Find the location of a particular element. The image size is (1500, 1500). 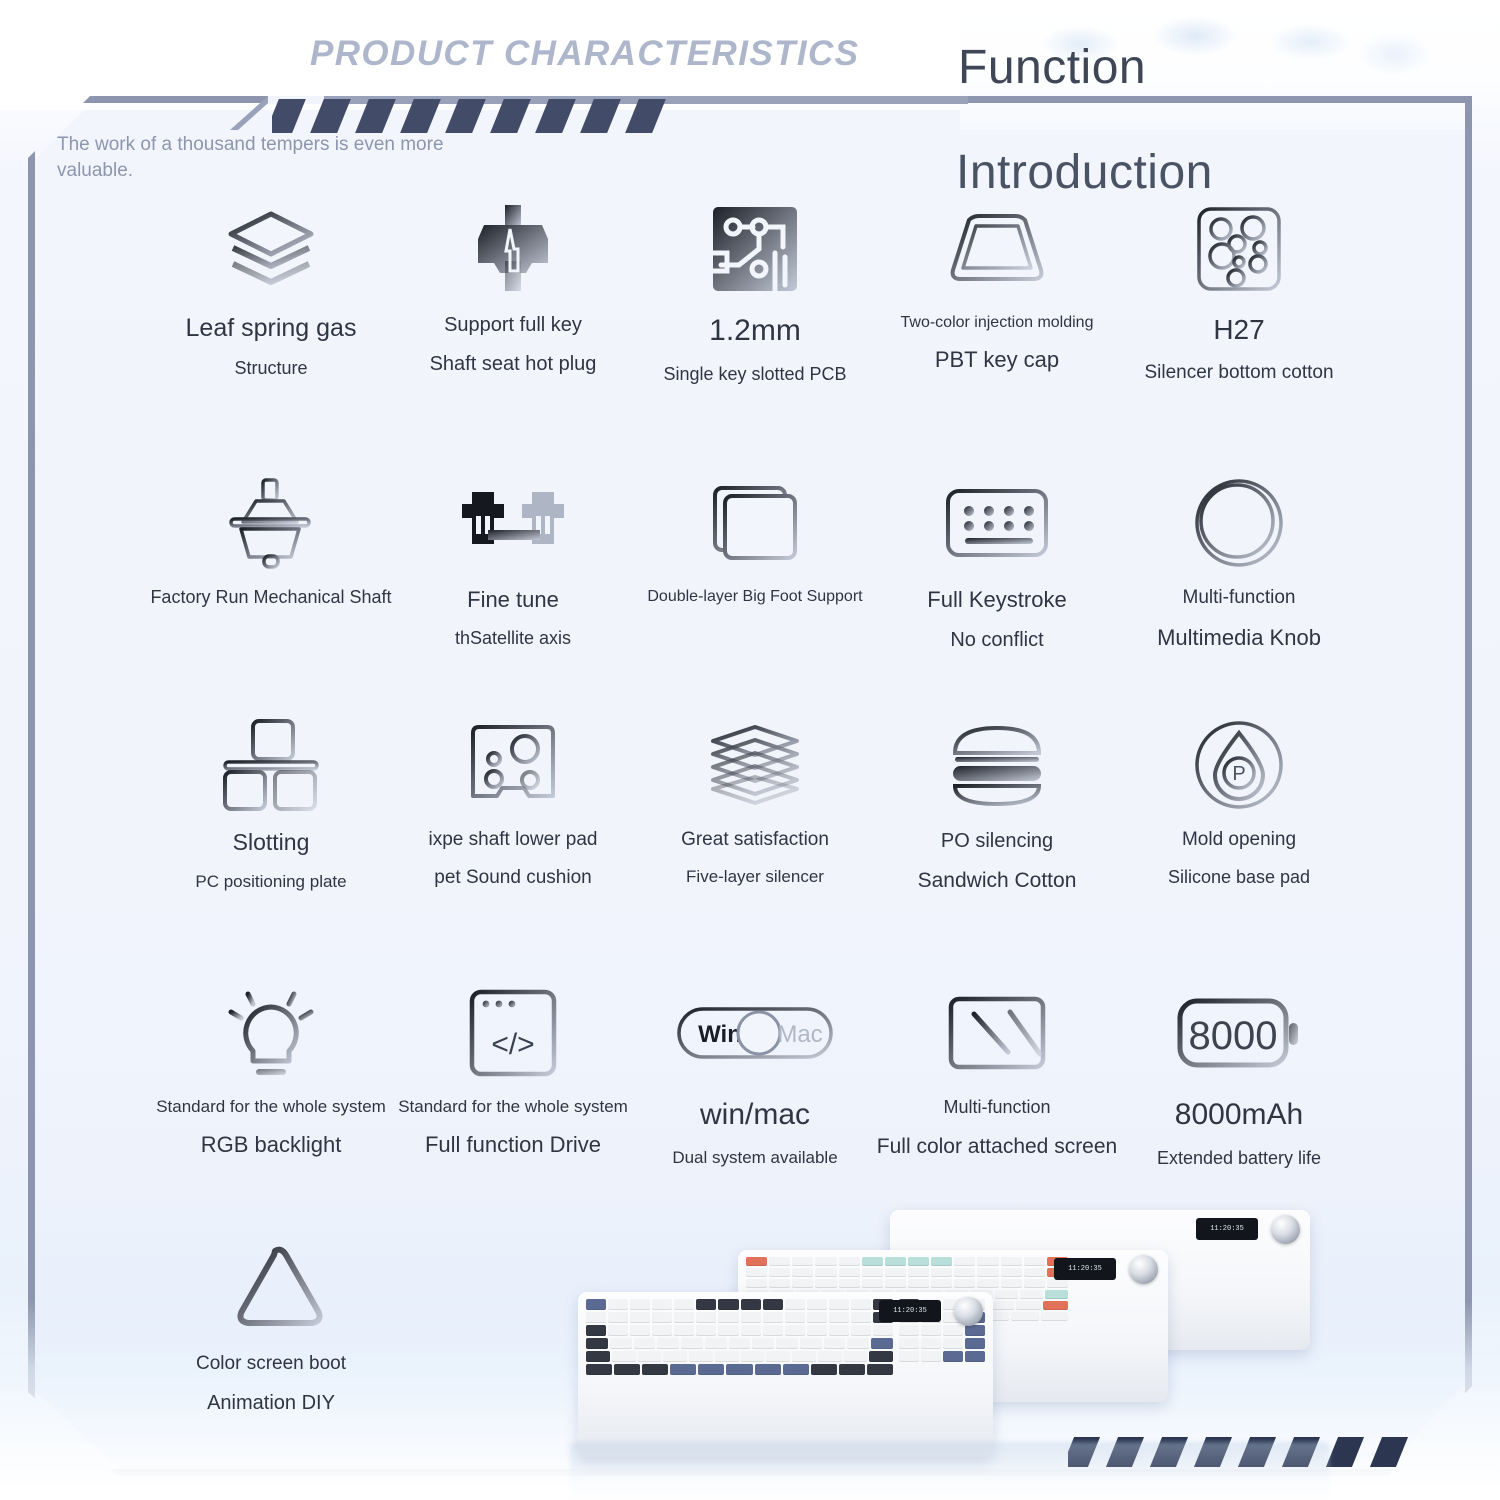

five-layer-icon is located at coordinates (755, 765).